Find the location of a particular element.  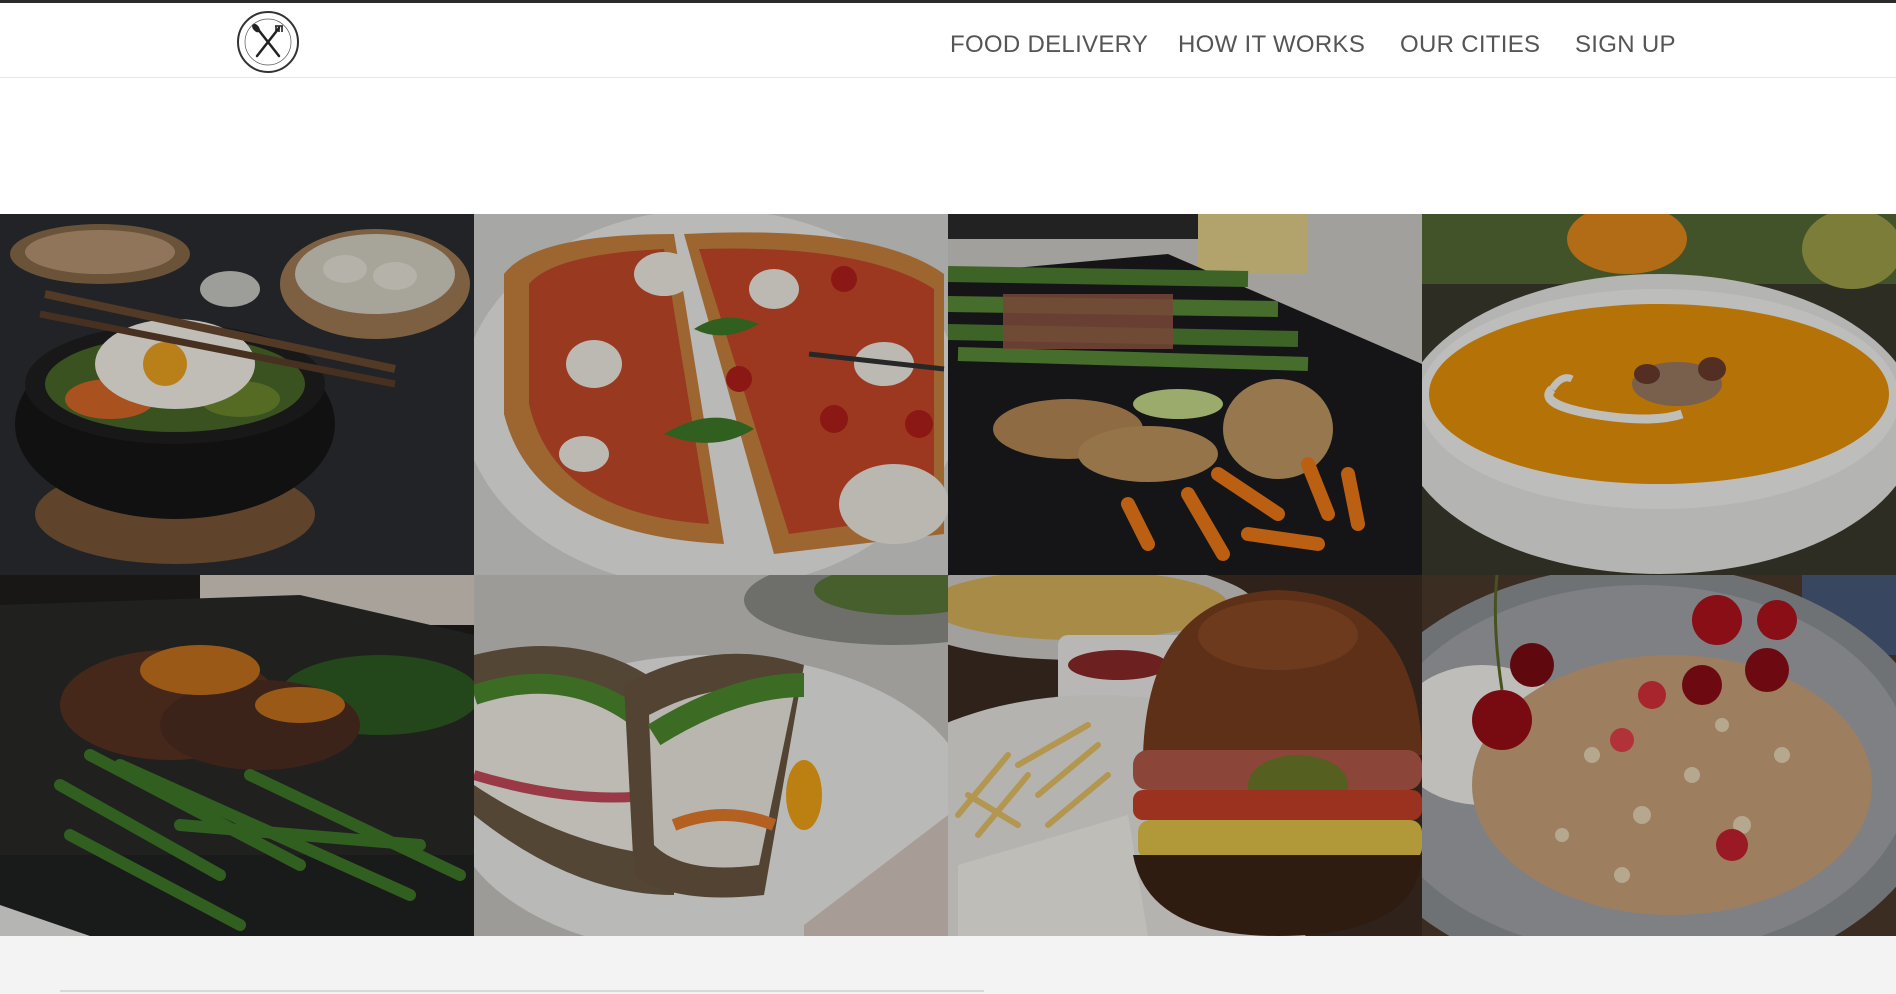

fork-knife-icon is located at coordinates (268, 42).